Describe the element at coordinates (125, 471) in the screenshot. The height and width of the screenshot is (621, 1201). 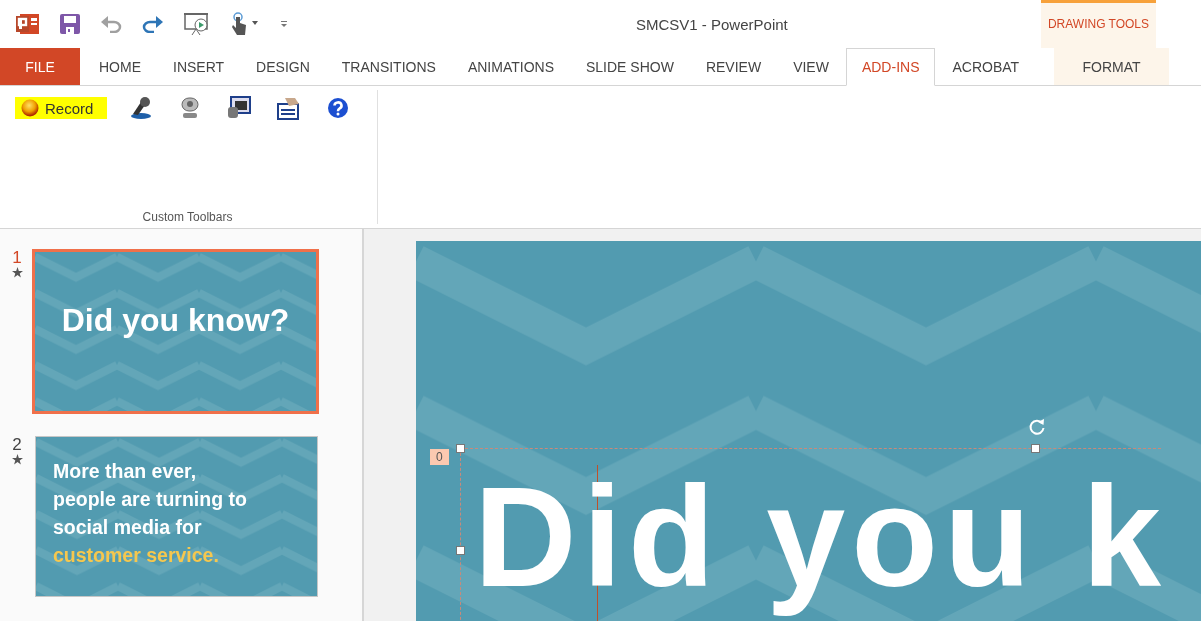
I see `slide-text: More than ever,` at that location.